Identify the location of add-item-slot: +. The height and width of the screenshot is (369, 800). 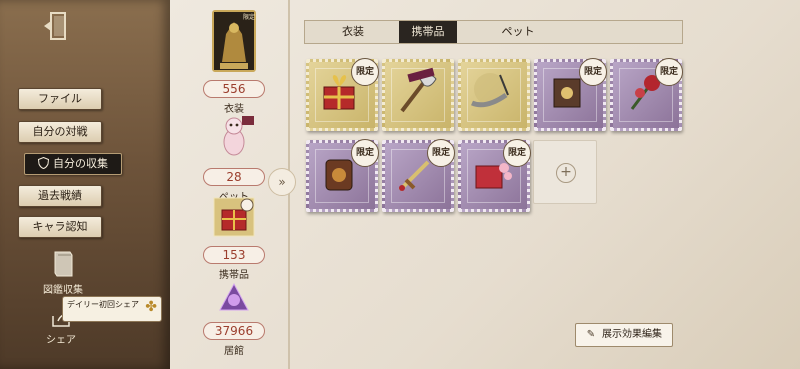
(565, 172).